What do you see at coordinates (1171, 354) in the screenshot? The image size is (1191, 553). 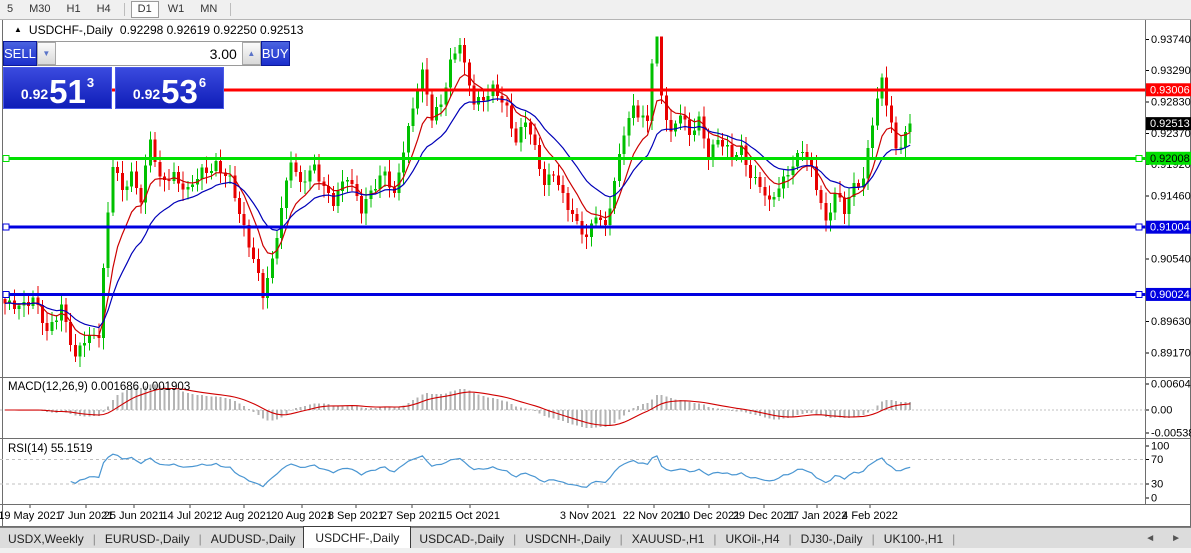 I see `axis-tick-label: 0.89170` at bounding box center [1171, 354].